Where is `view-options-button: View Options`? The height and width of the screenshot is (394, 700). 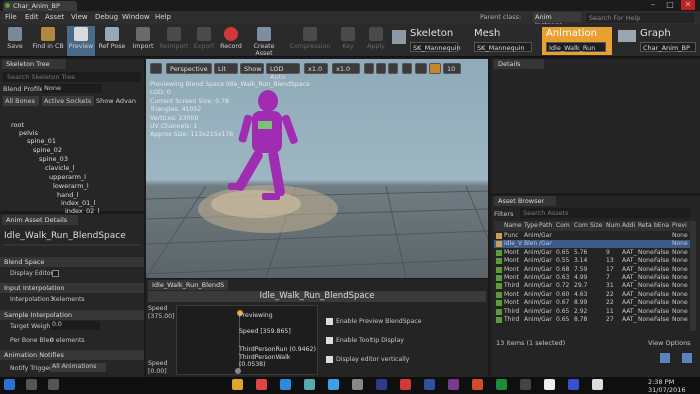
view-options-button: View Options is located at coordinates (669, 343).